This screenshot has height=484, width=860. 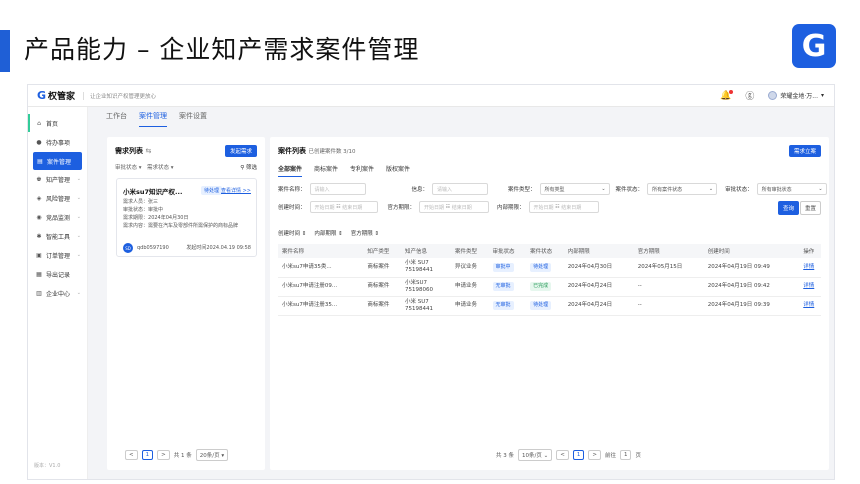 What do you see at coordinates (810, 208) in the screenshot?
I see `reset-button: 重置` at bounding box center [810, 208].